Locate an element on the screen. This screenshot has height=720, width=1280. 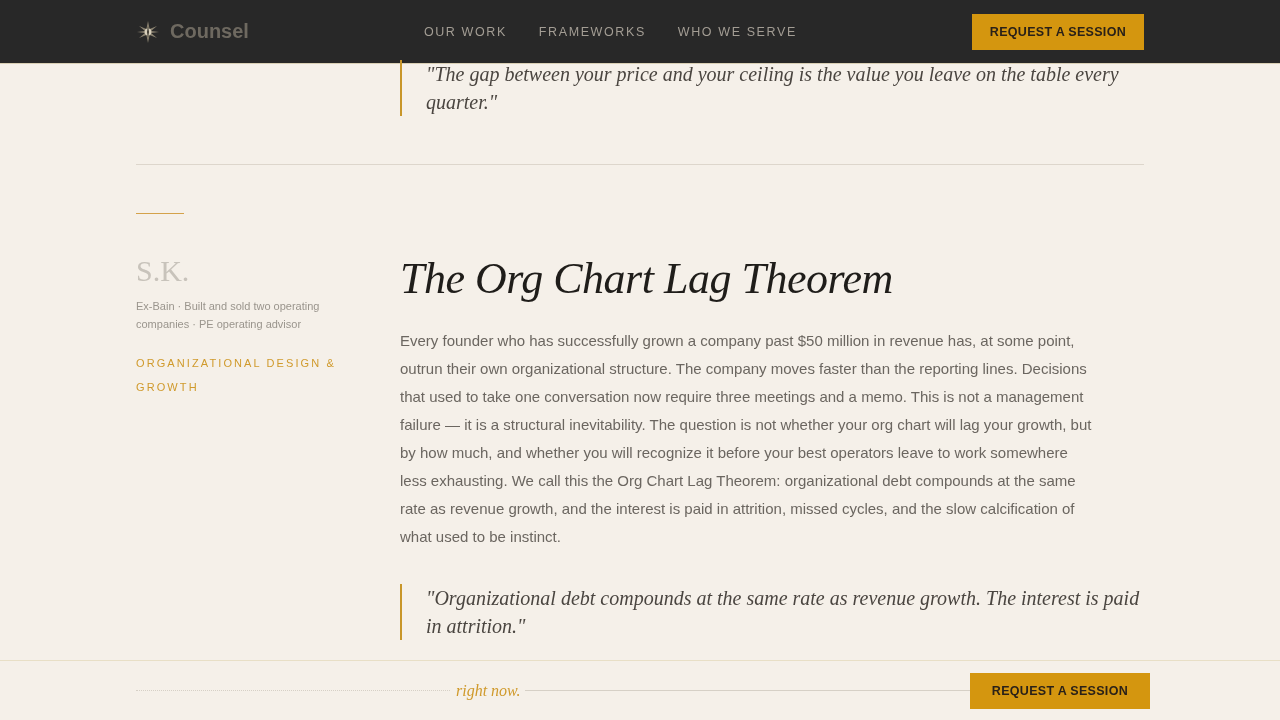
nav-link: WHO WE SERVE is located at coordinates (737, 31).